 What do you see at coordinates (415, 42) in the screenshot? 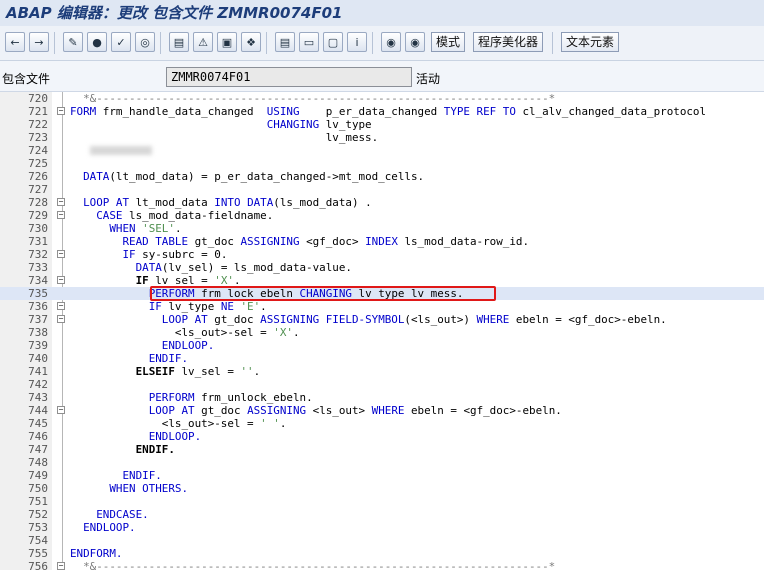
I see `session-breakpoint-icon: ◉` at bounding box center [415, 42].